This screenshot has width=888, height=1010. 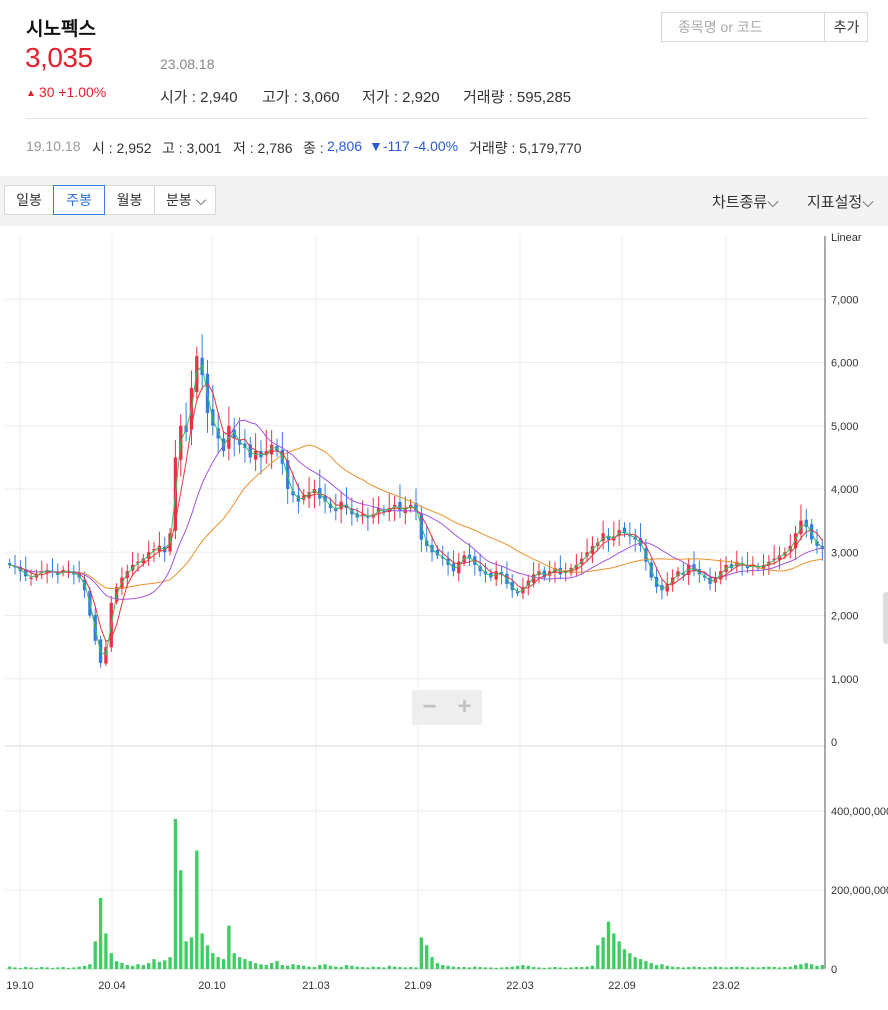 What do you see at coordinates (29, 200) in the screenshot?
I see `tab-daily: 일봉` at bounding box center [29, 200].